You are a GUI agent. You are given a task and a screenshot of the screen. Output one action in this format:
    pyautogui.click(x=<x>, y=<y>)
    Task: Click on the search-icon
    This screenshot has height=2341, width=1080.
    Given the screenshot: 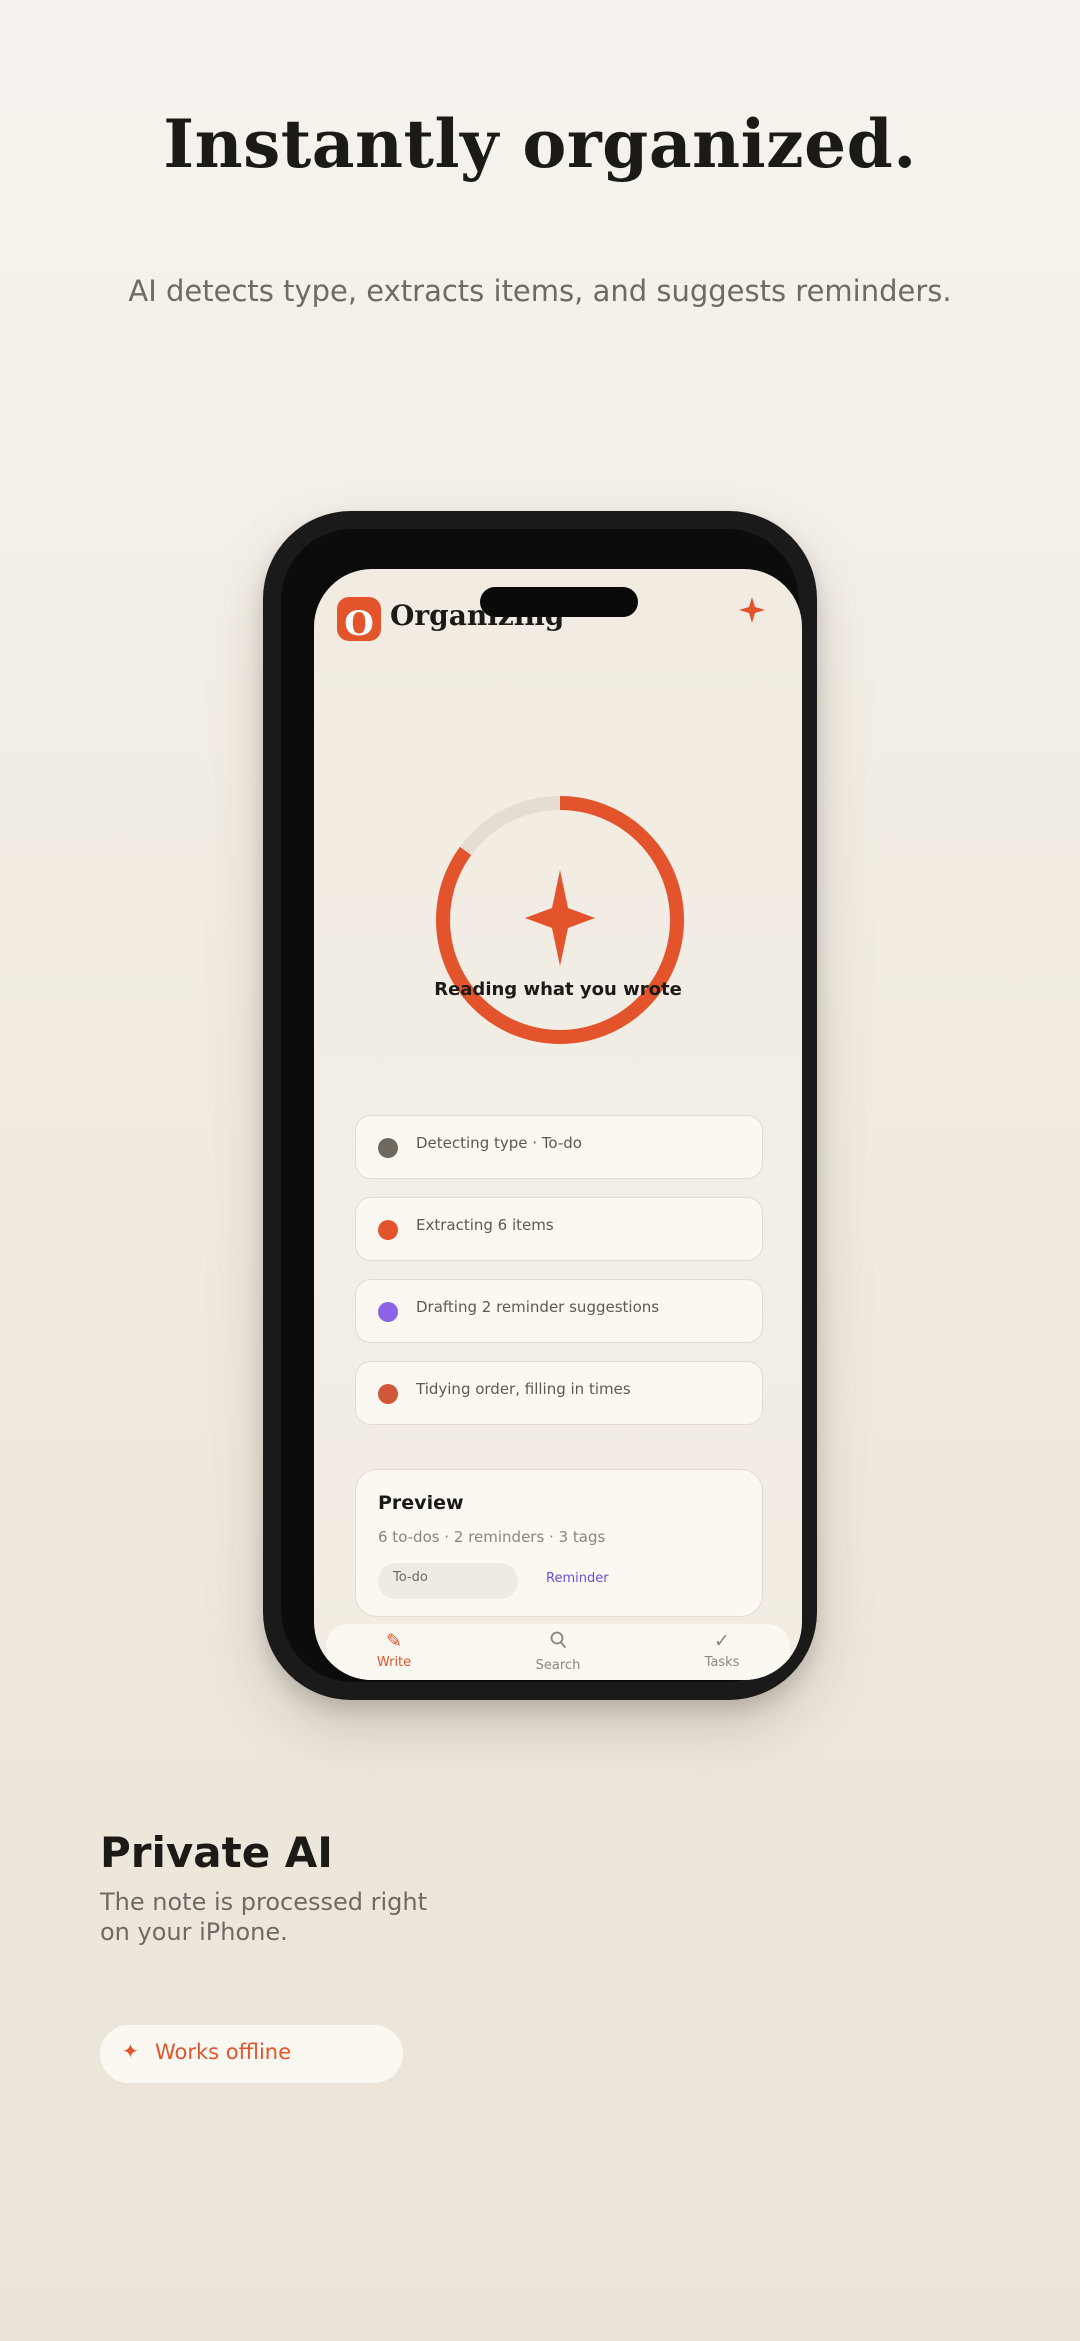 What is the action you would take?
    pyautogui.click(x=558, y=1642)
    